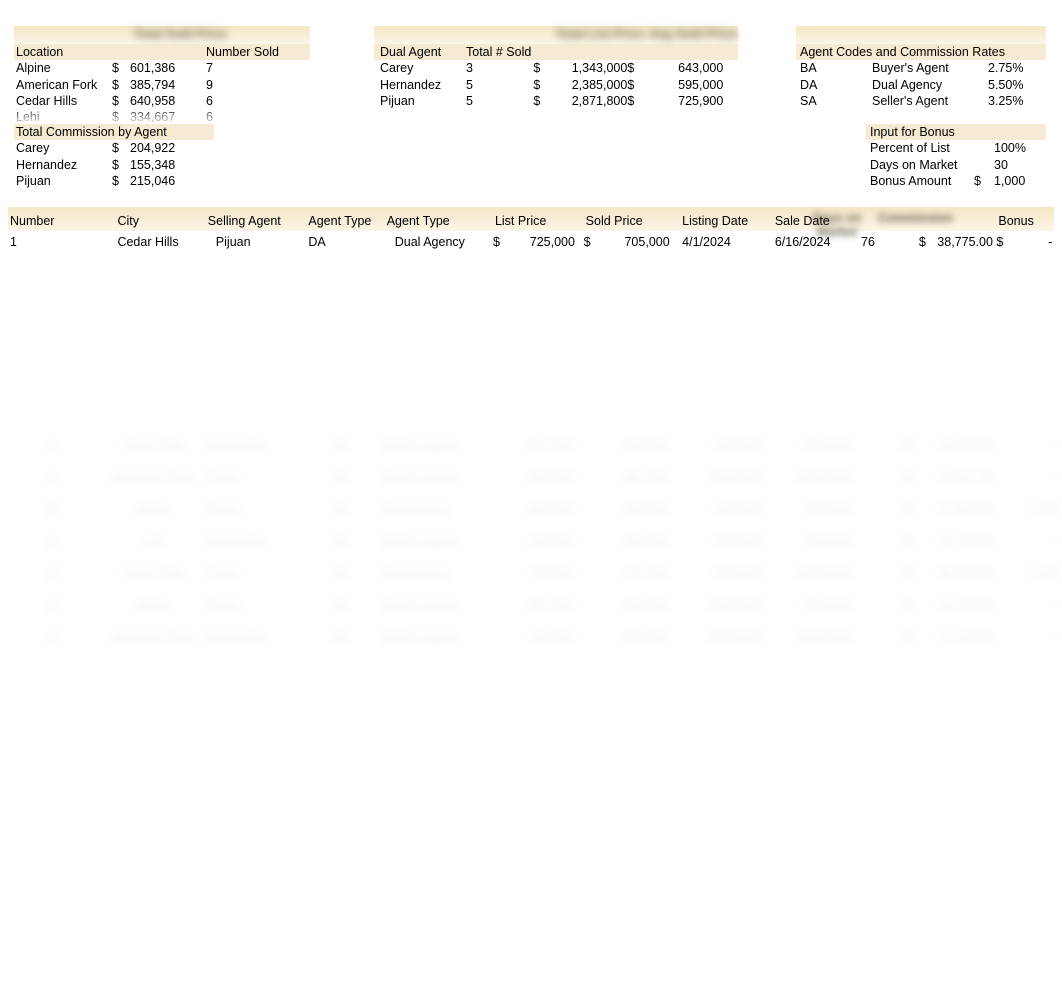 This screenshot has height=1001, width=1062. What do you see at coordinates (701, 84) in the screenshot?
I see `dual-agent-avg-sold: 595,000` at bounding box center [701, 84].